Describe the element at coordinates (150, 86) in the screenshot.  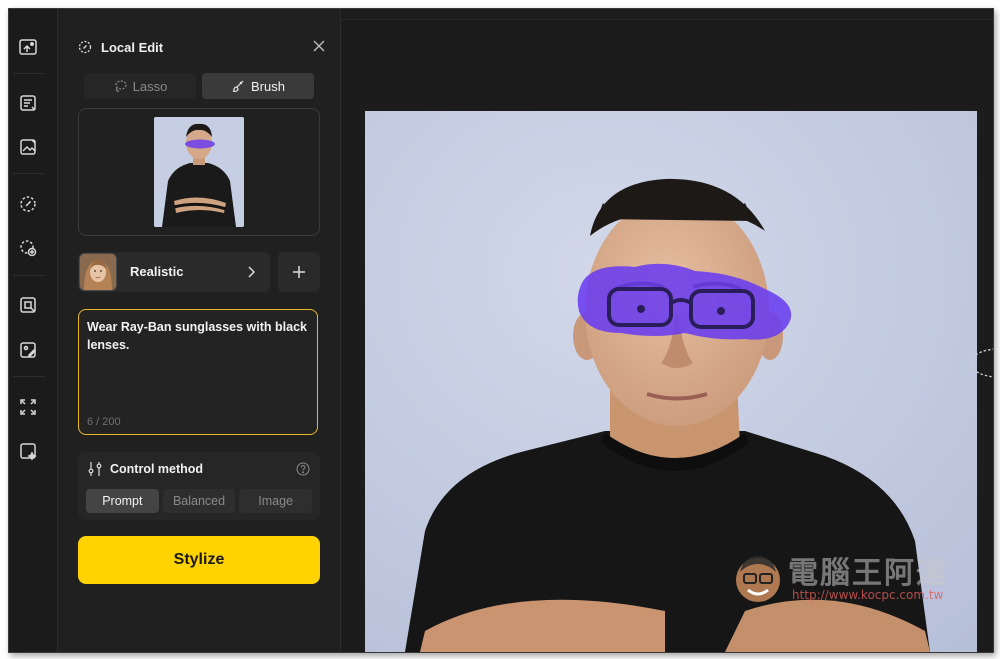
I see `tab-lasso-label: Lasso` at that location.